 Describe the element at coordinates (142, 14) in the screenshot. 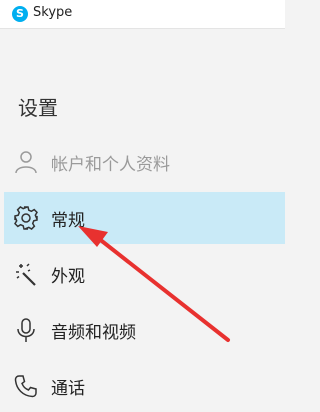

I see `title-bar: S Skype` at that location.